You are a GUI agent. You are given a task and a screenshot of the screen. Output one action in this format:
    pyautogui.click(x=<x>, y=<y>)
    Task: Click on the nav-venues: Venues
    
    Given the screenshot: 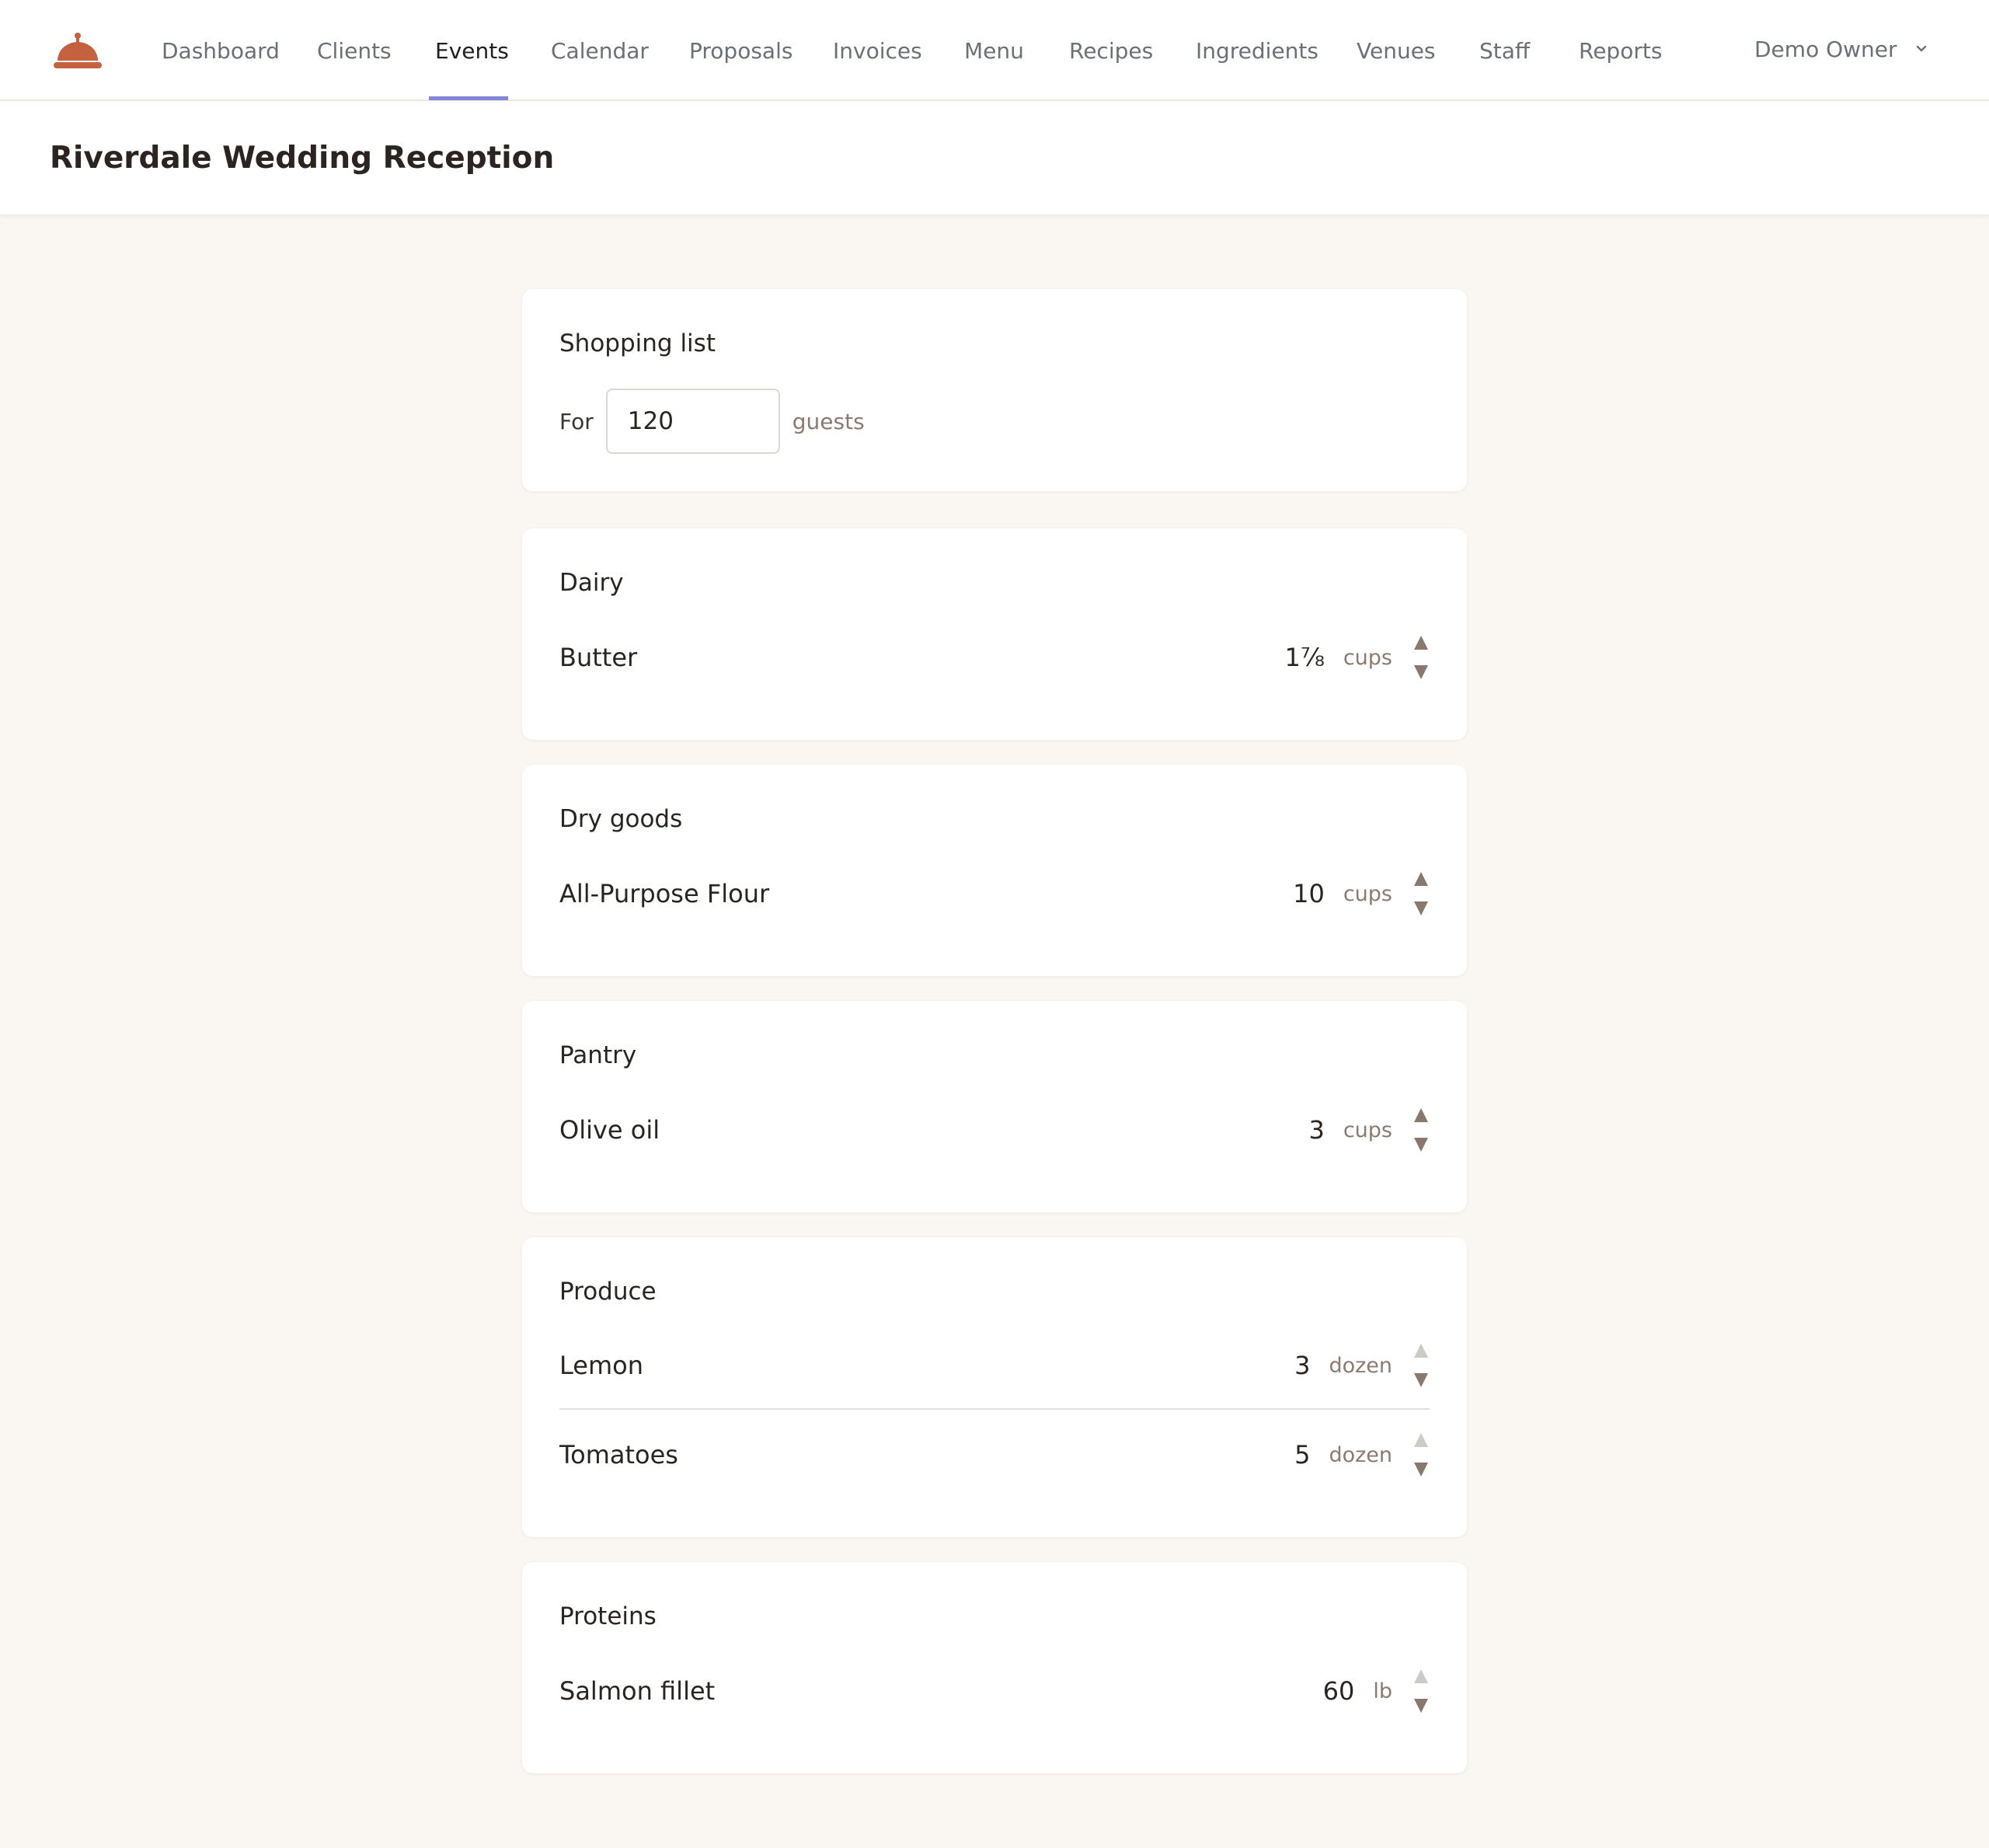 What is the action you would take?
    pyautogui.click(x=1397, y=50)
    